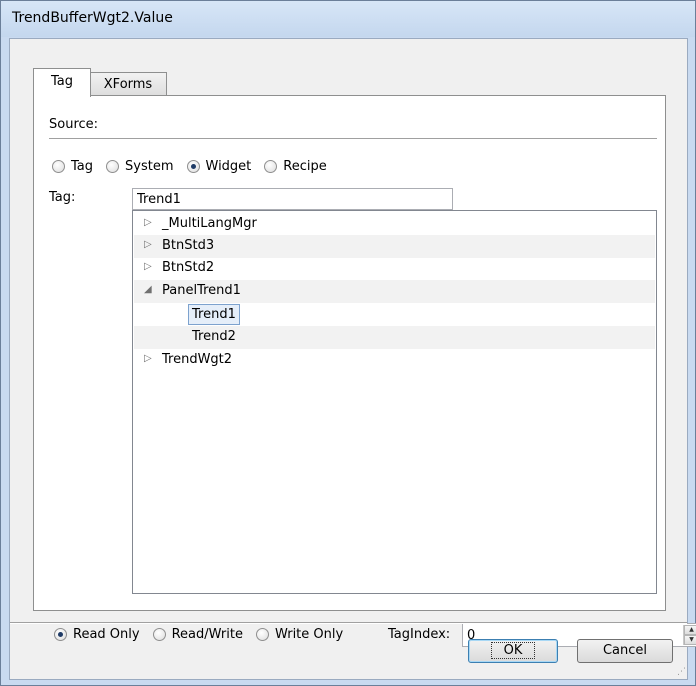 This screenshot has height=686, width=696. Describe the element at coordinates (394, 337) in the screenshot. I see `tree-item-trend2: Trend2` at that location.